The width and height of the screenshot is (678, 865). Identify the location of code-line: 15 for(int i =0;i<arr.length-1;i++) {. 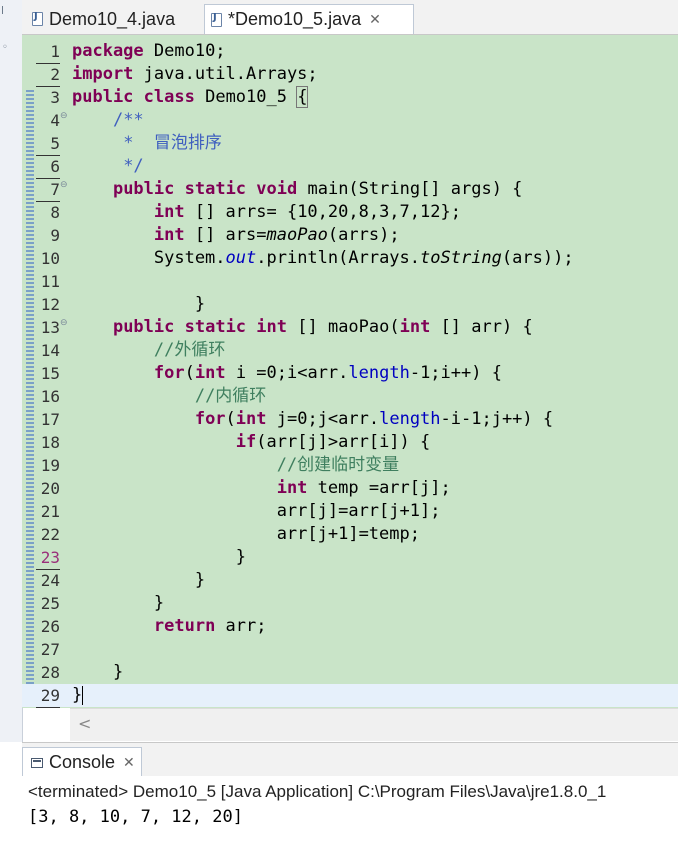
(350, 373).